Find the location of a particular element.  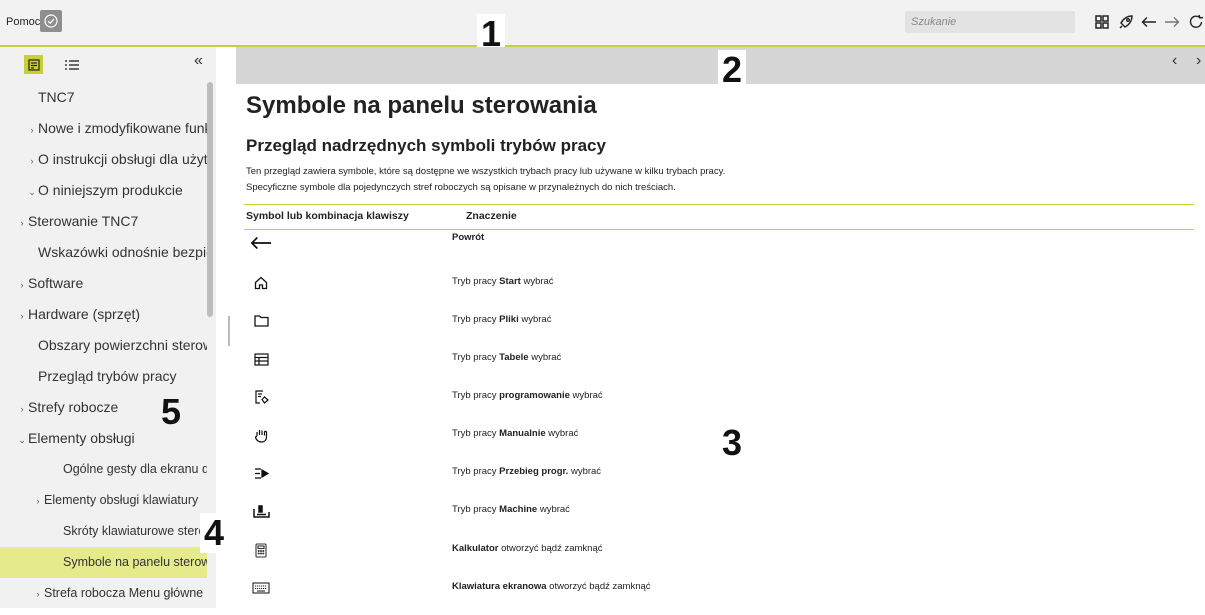

panel-resize-handle is located at coordinates (229, 331).